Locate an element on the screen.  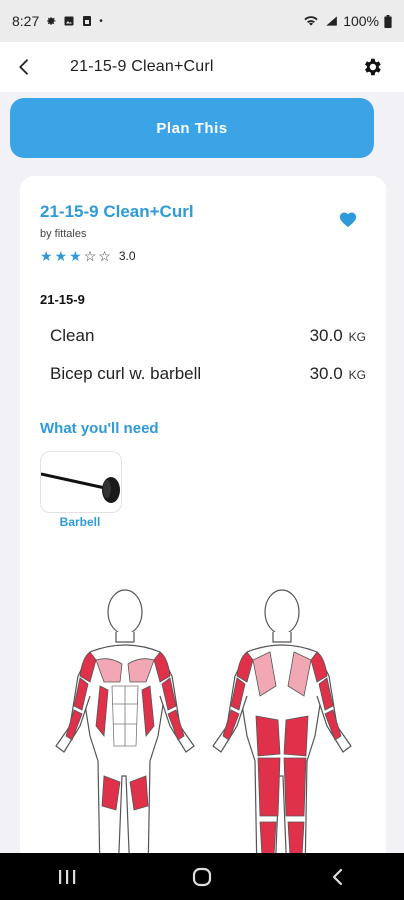
recent-apps-icon is located at coordinates (67, 876).